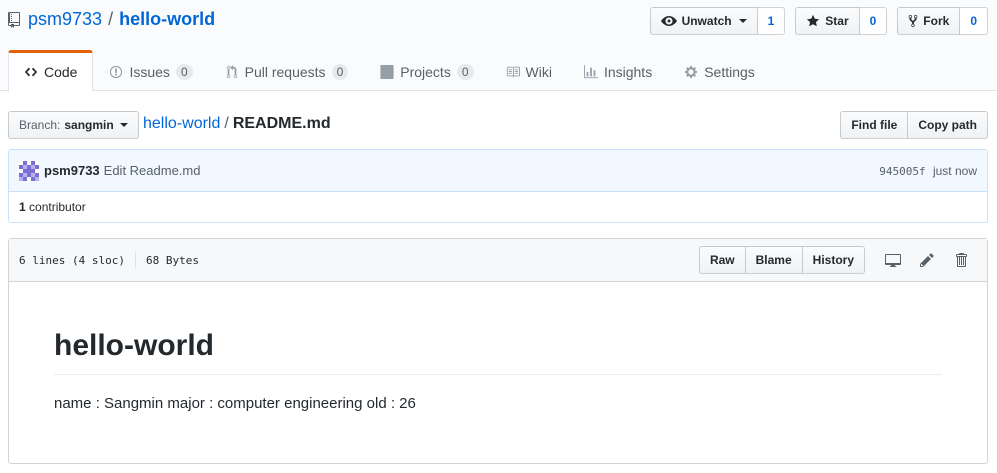  I want to click on tab-pull-requests: Pull requests 0, so click(287, 70).